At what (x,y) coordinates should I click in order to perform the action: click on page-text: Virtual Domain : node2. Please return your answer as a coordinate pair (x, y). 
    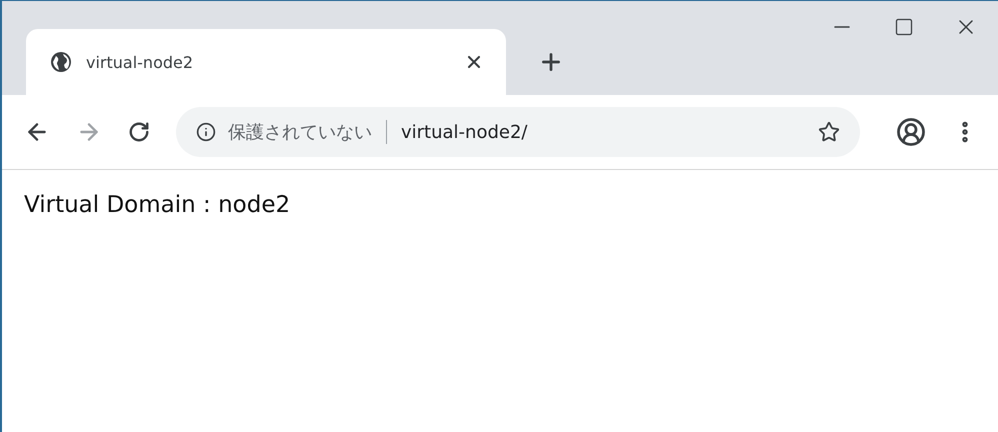
    Looking at the image, I should click on (158, 205).